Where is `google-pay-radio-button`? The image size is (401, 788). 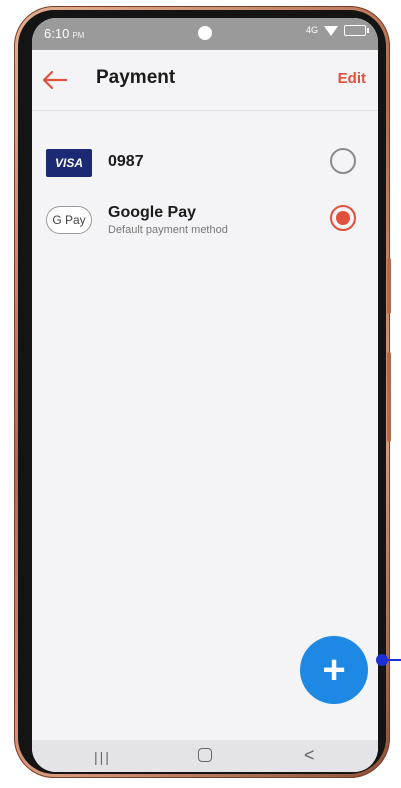 google-pay-radio-button is located at coordinates (343, 218).